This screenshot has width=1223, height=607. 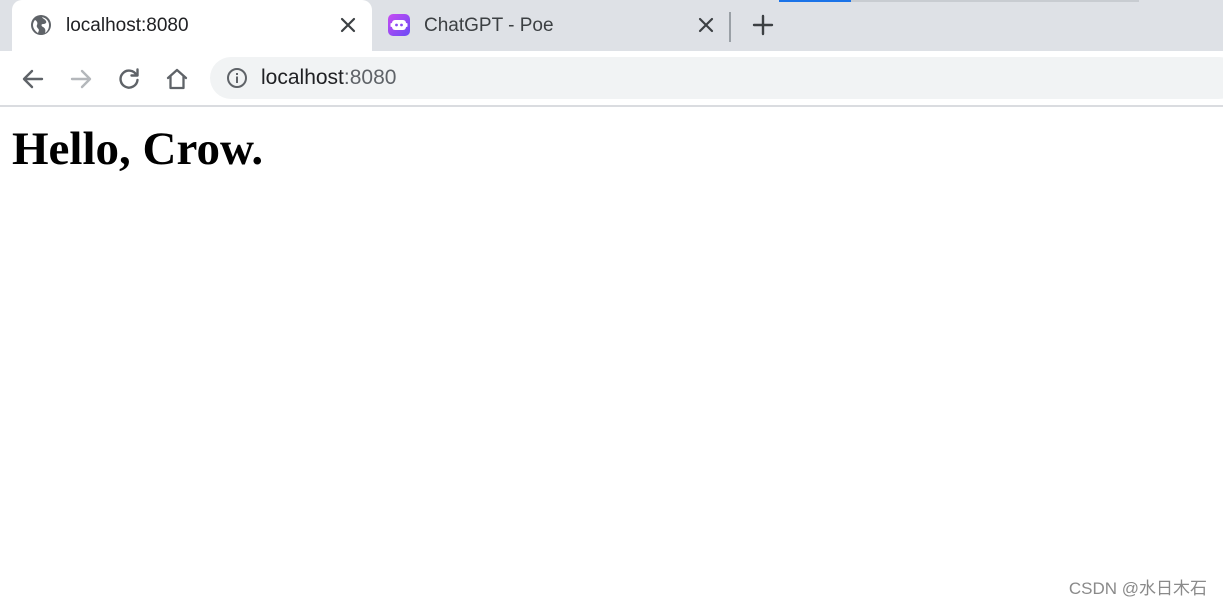 I want to click on address-bar: localhost:8080, so click(x=716, y=78).